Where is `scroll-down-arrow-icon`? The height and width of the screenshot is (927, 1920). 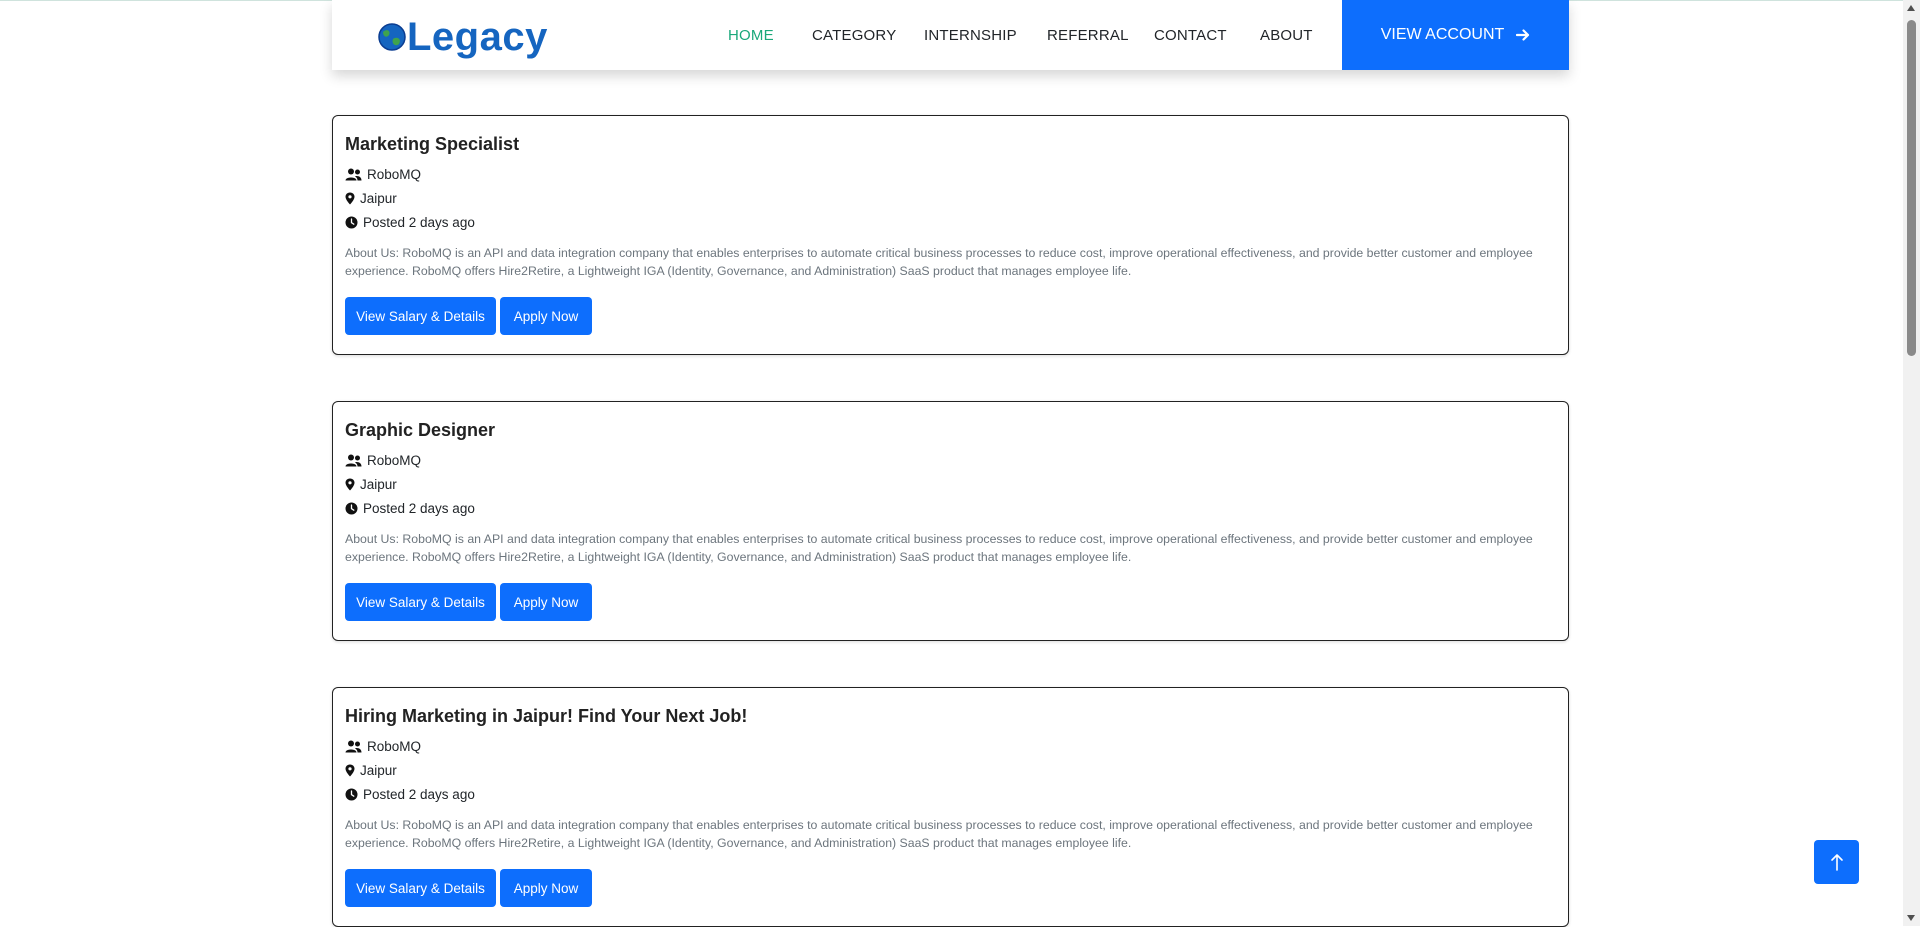
scroll-down-arrow-icon is located at coordinates (1911, 918).